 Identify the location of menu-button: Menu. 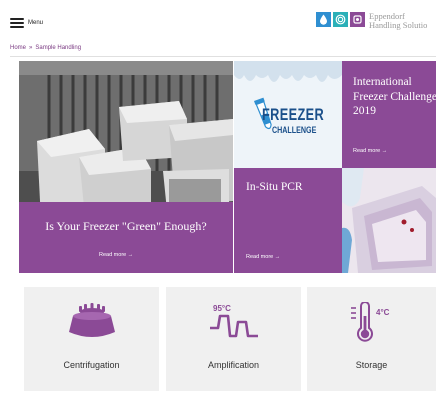
(26, 23).